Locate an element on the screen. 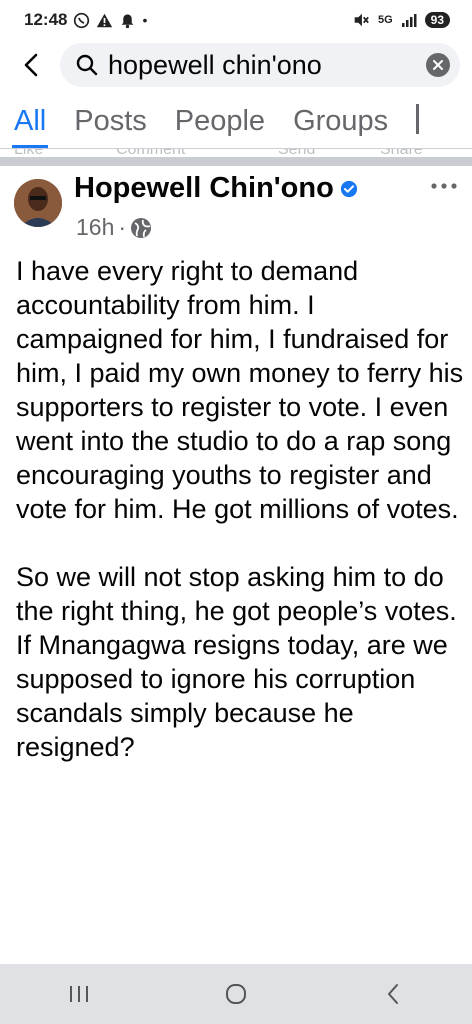 The image size is (472, 1024). battery-level: 93 is located at coordinates (437, 20).